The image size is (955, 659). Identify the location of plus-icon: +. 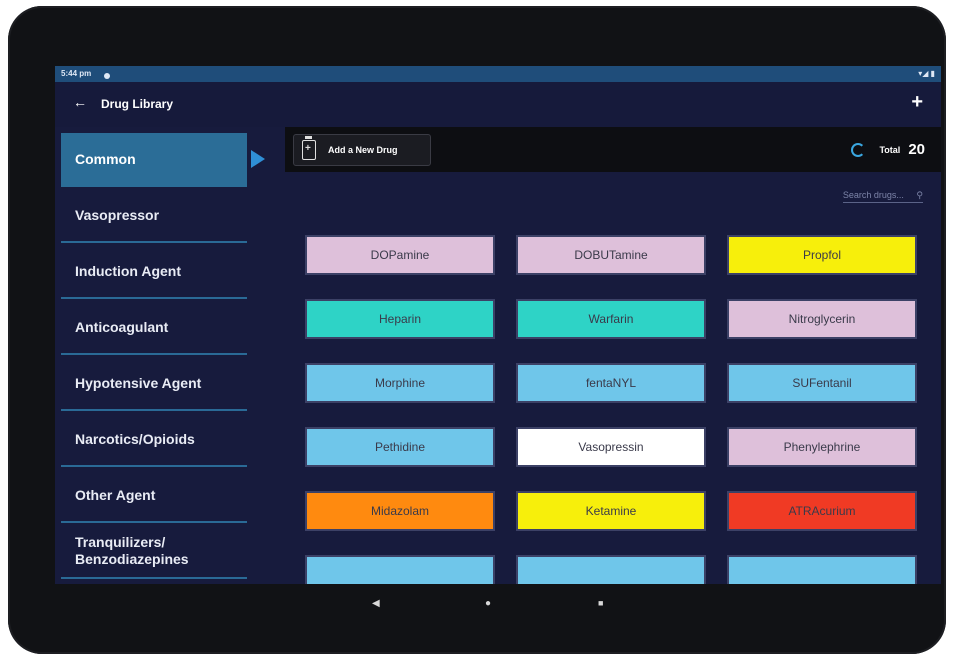
(917, 102).